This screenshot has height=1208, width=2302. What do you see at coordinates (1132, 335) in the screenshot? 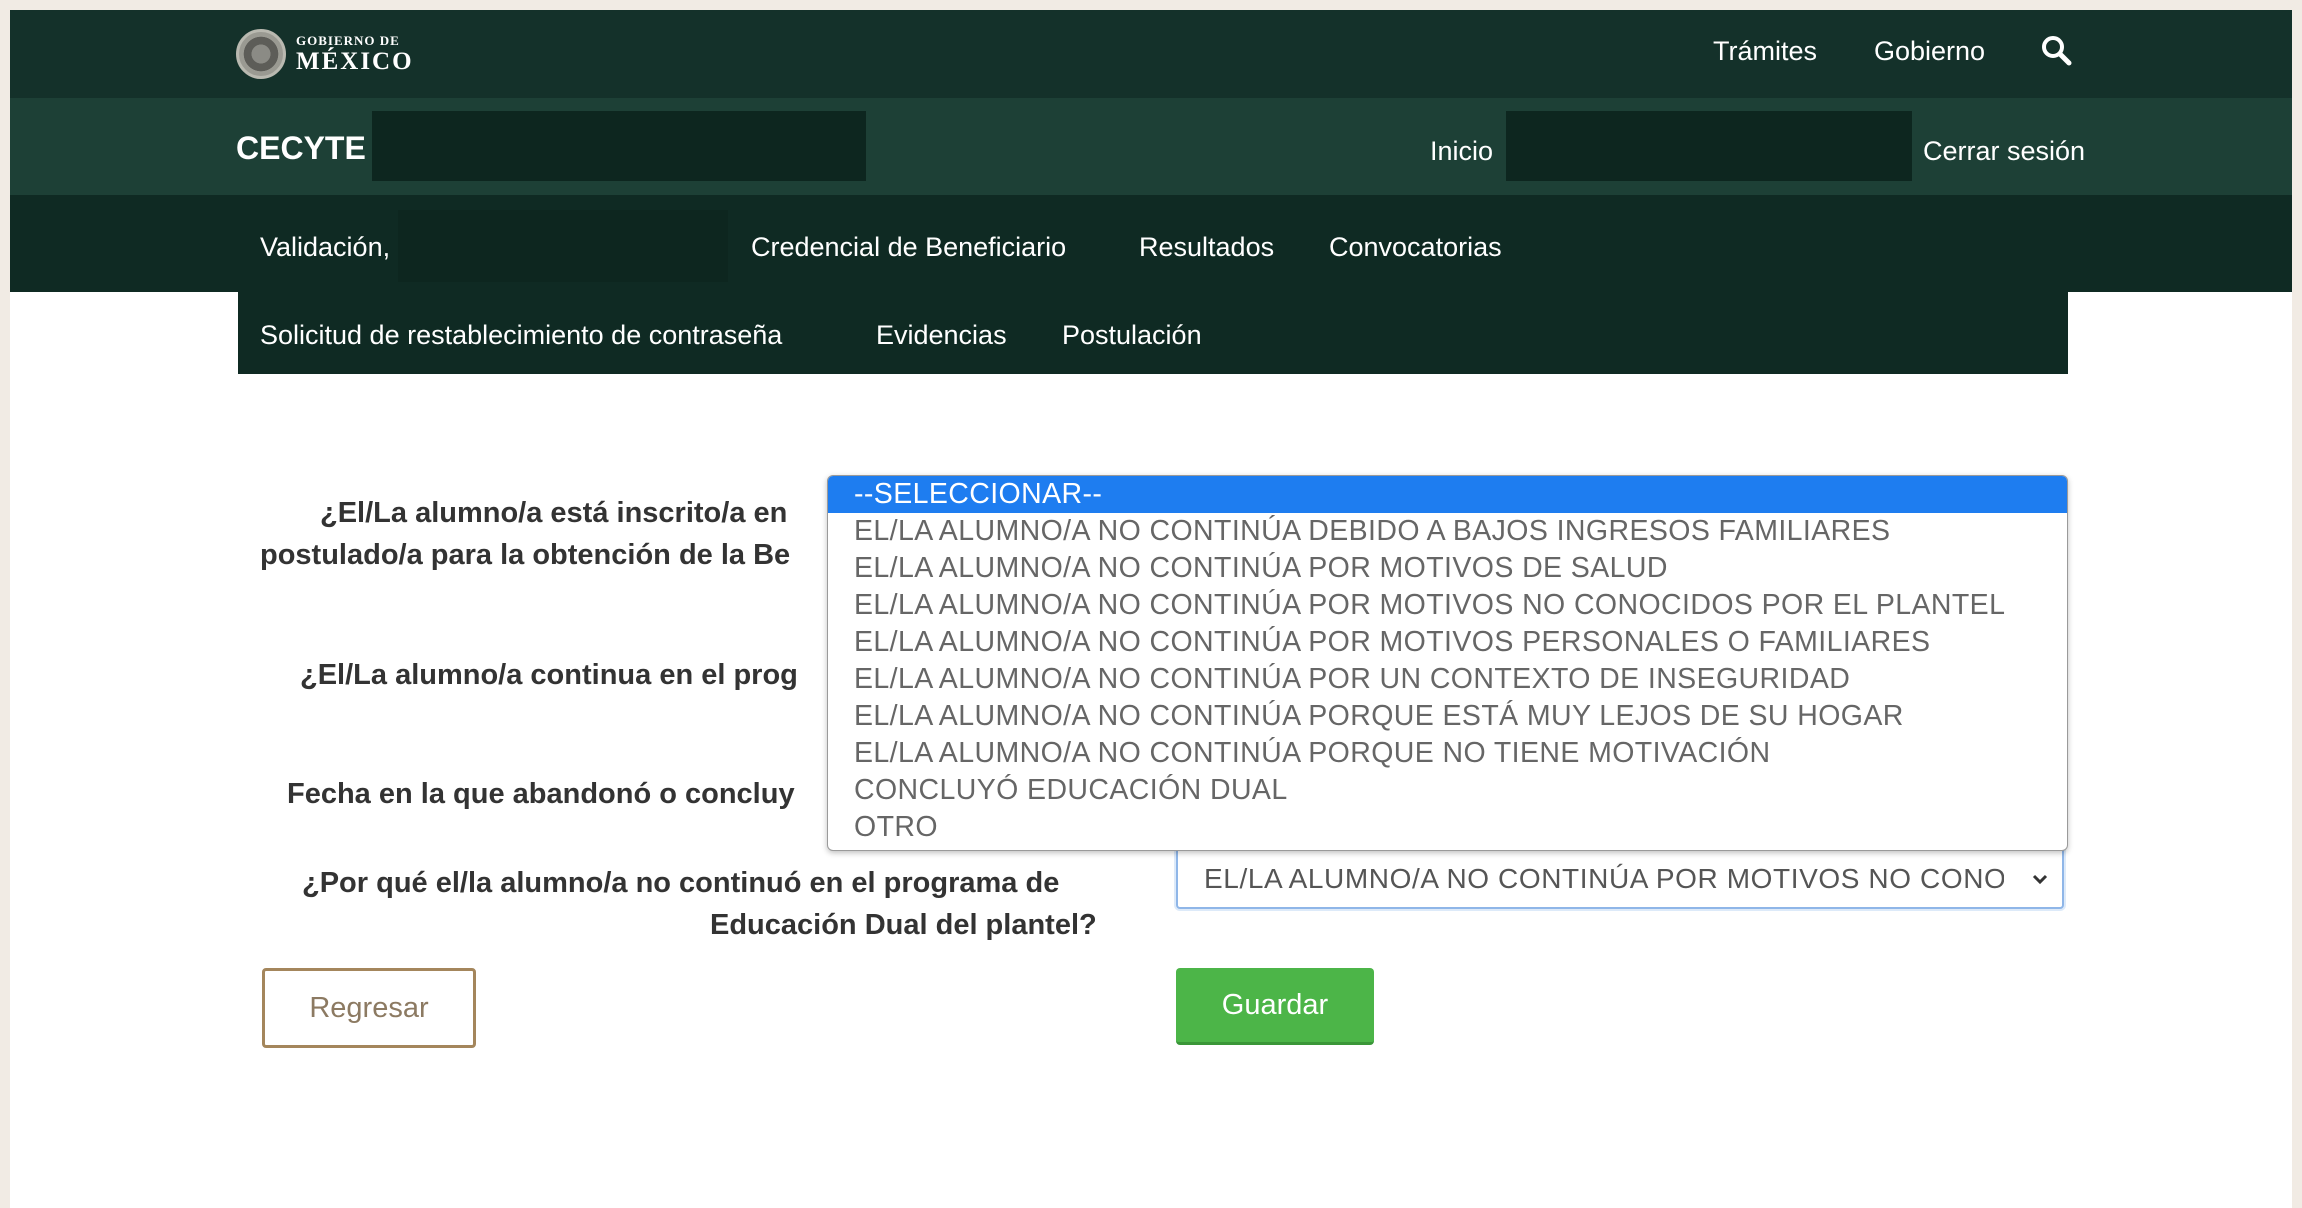
I see `nav-postulacion: Postulación` at bounding box center [1132, 335].